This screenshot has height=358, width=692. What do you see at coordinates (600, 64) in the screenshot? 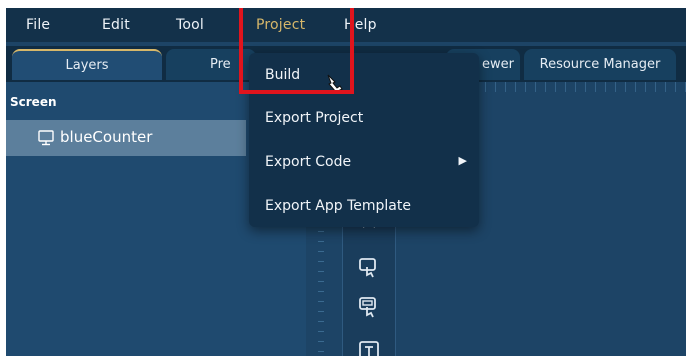
I see `tab-resource-manager: Resource Manager` at bounding box center [600, 64].